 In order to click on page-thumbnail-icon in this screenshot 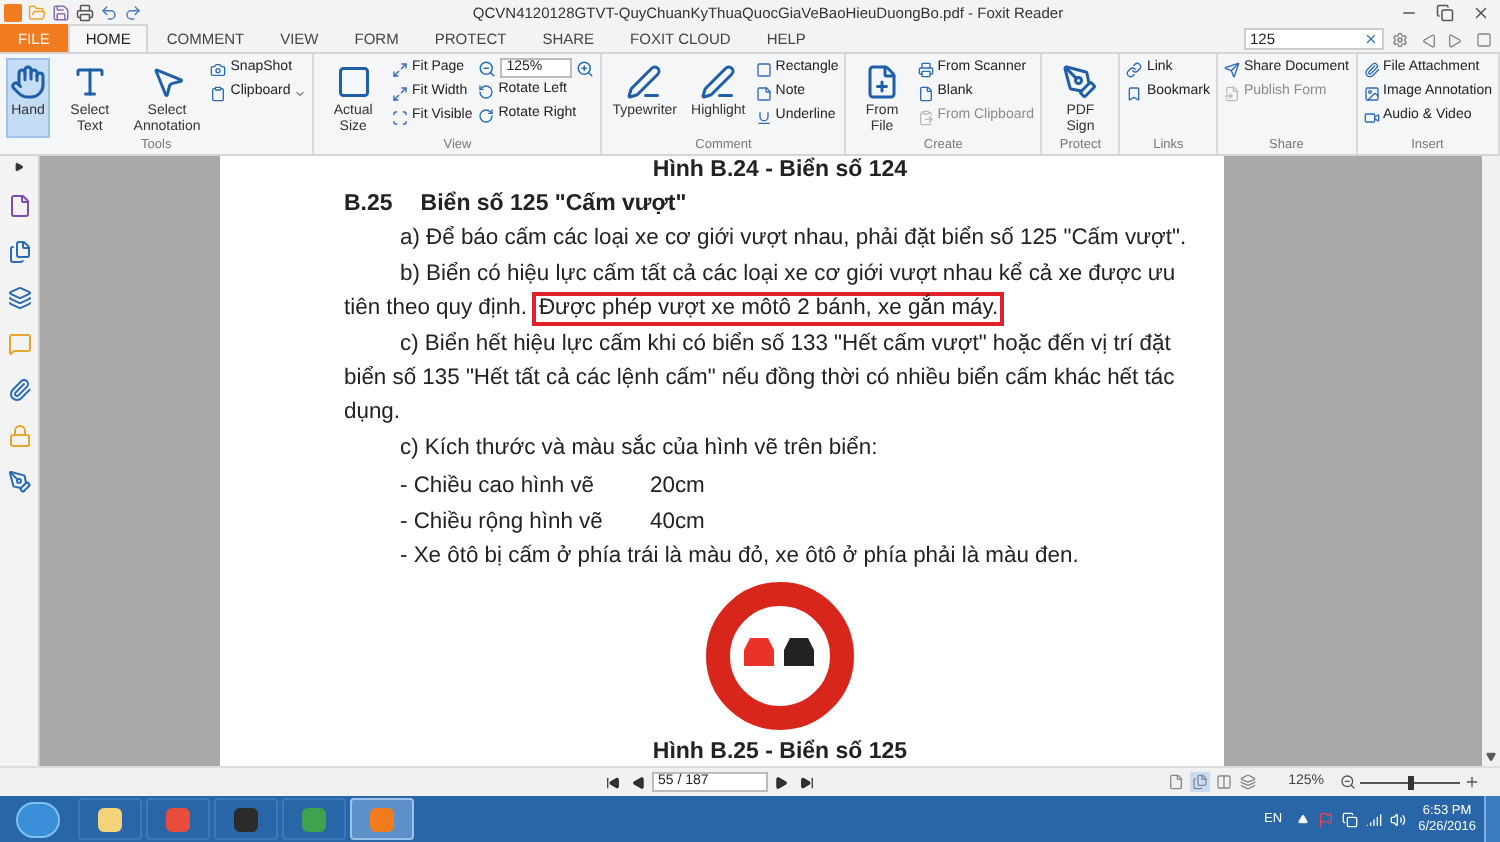, I will do `click(19, 206)`.